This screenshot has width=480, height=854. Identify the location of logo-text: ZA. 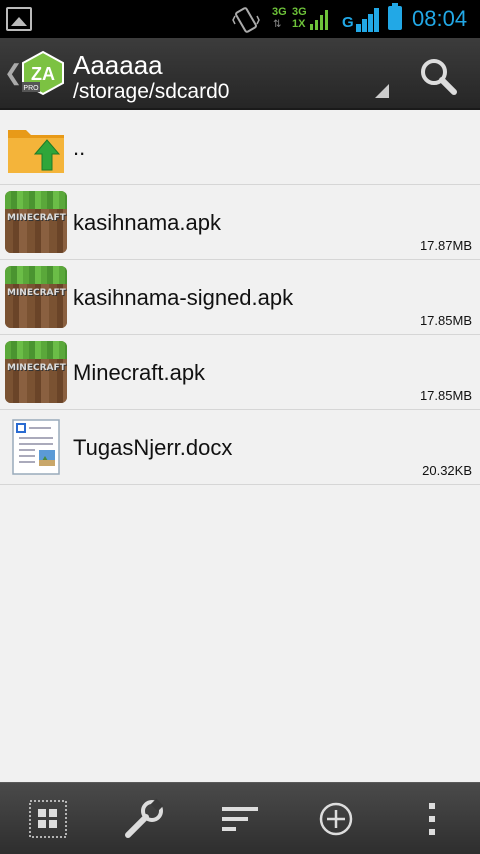
(43, 74).